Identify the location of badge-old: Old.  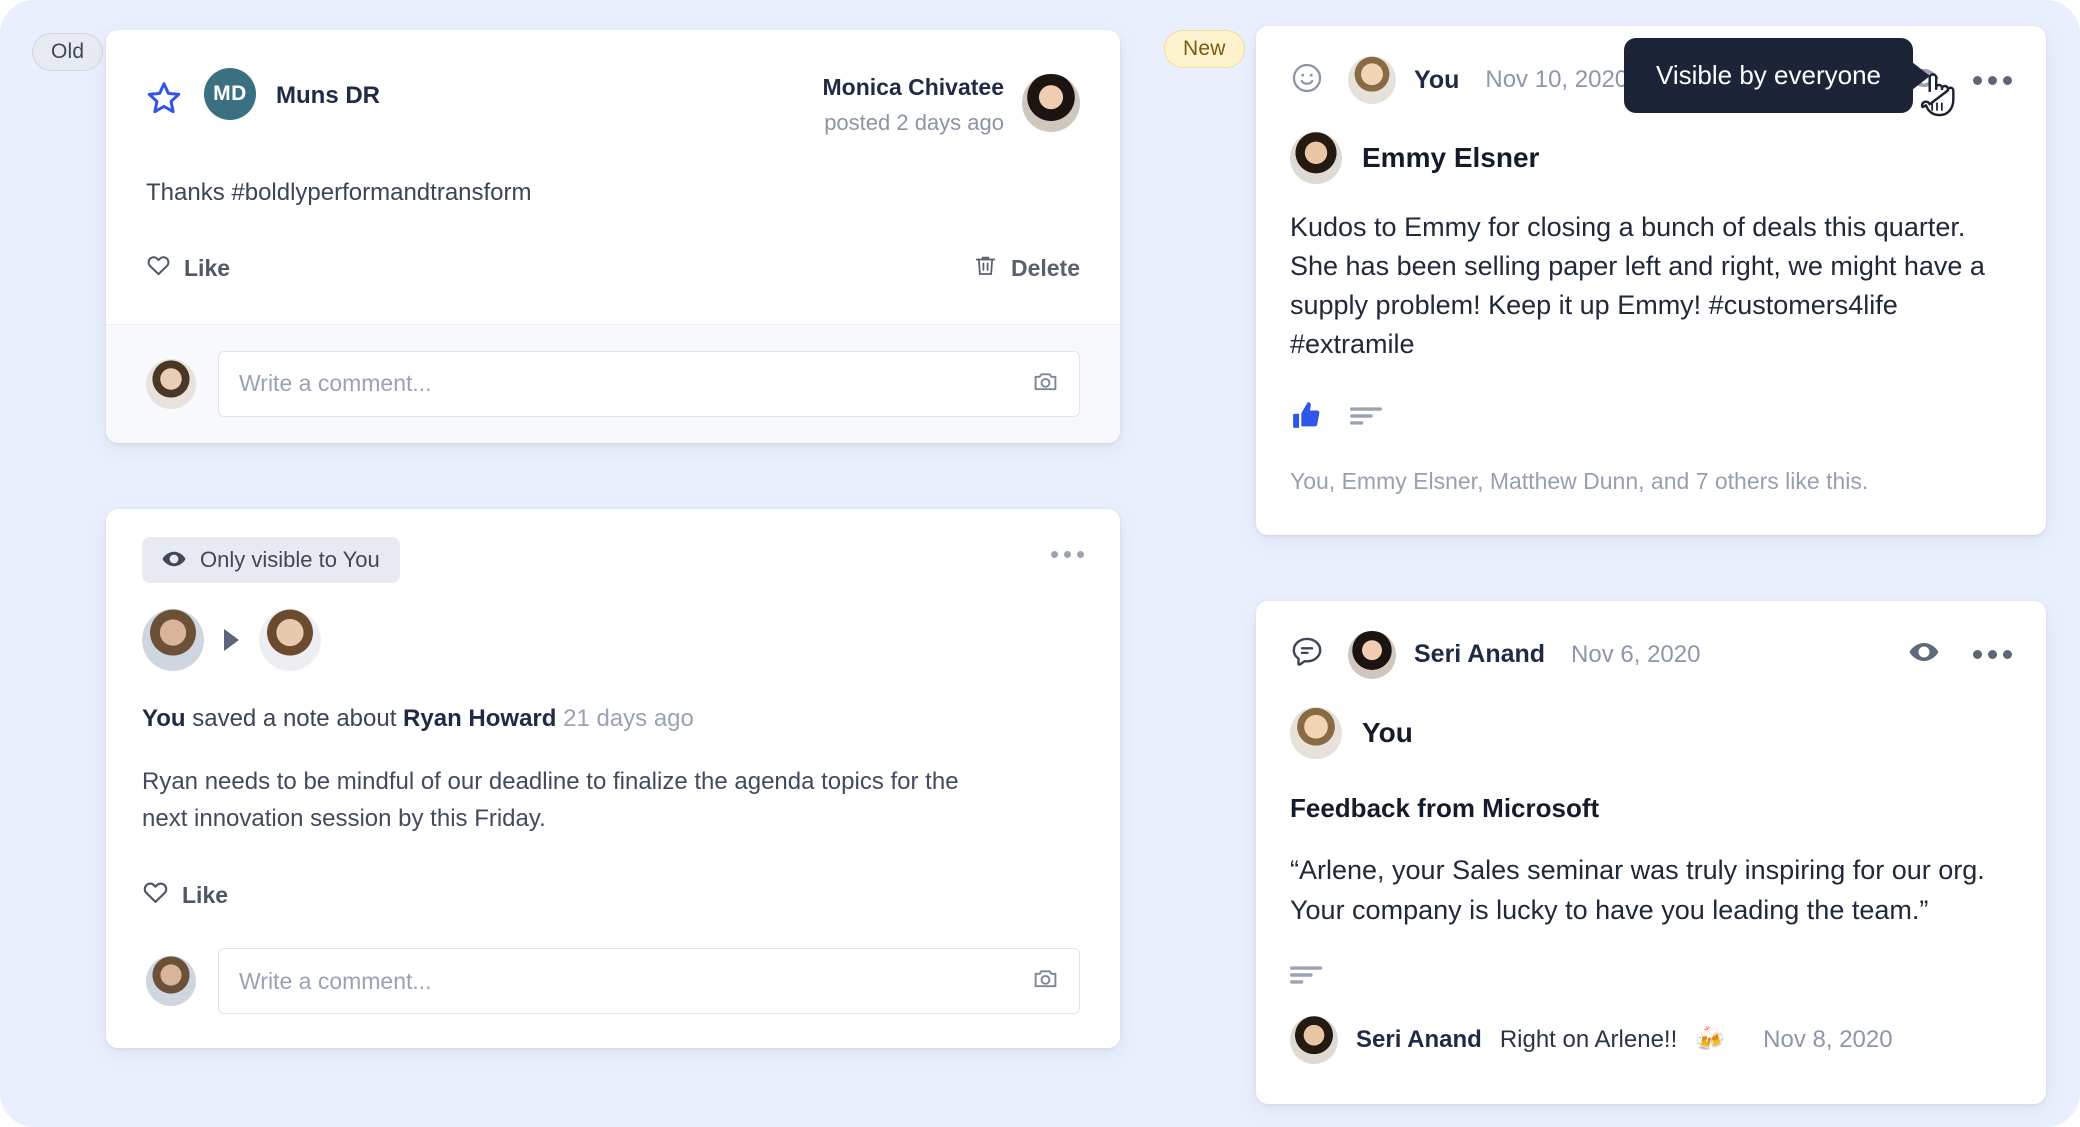
(68, 52).